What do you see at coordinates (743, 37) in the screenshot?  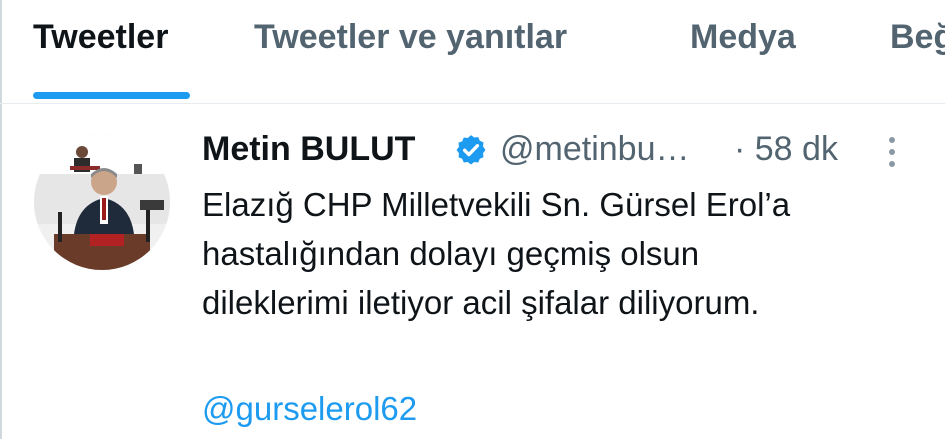 I see `tab-media: Medya` at bounding box center [743, 37].